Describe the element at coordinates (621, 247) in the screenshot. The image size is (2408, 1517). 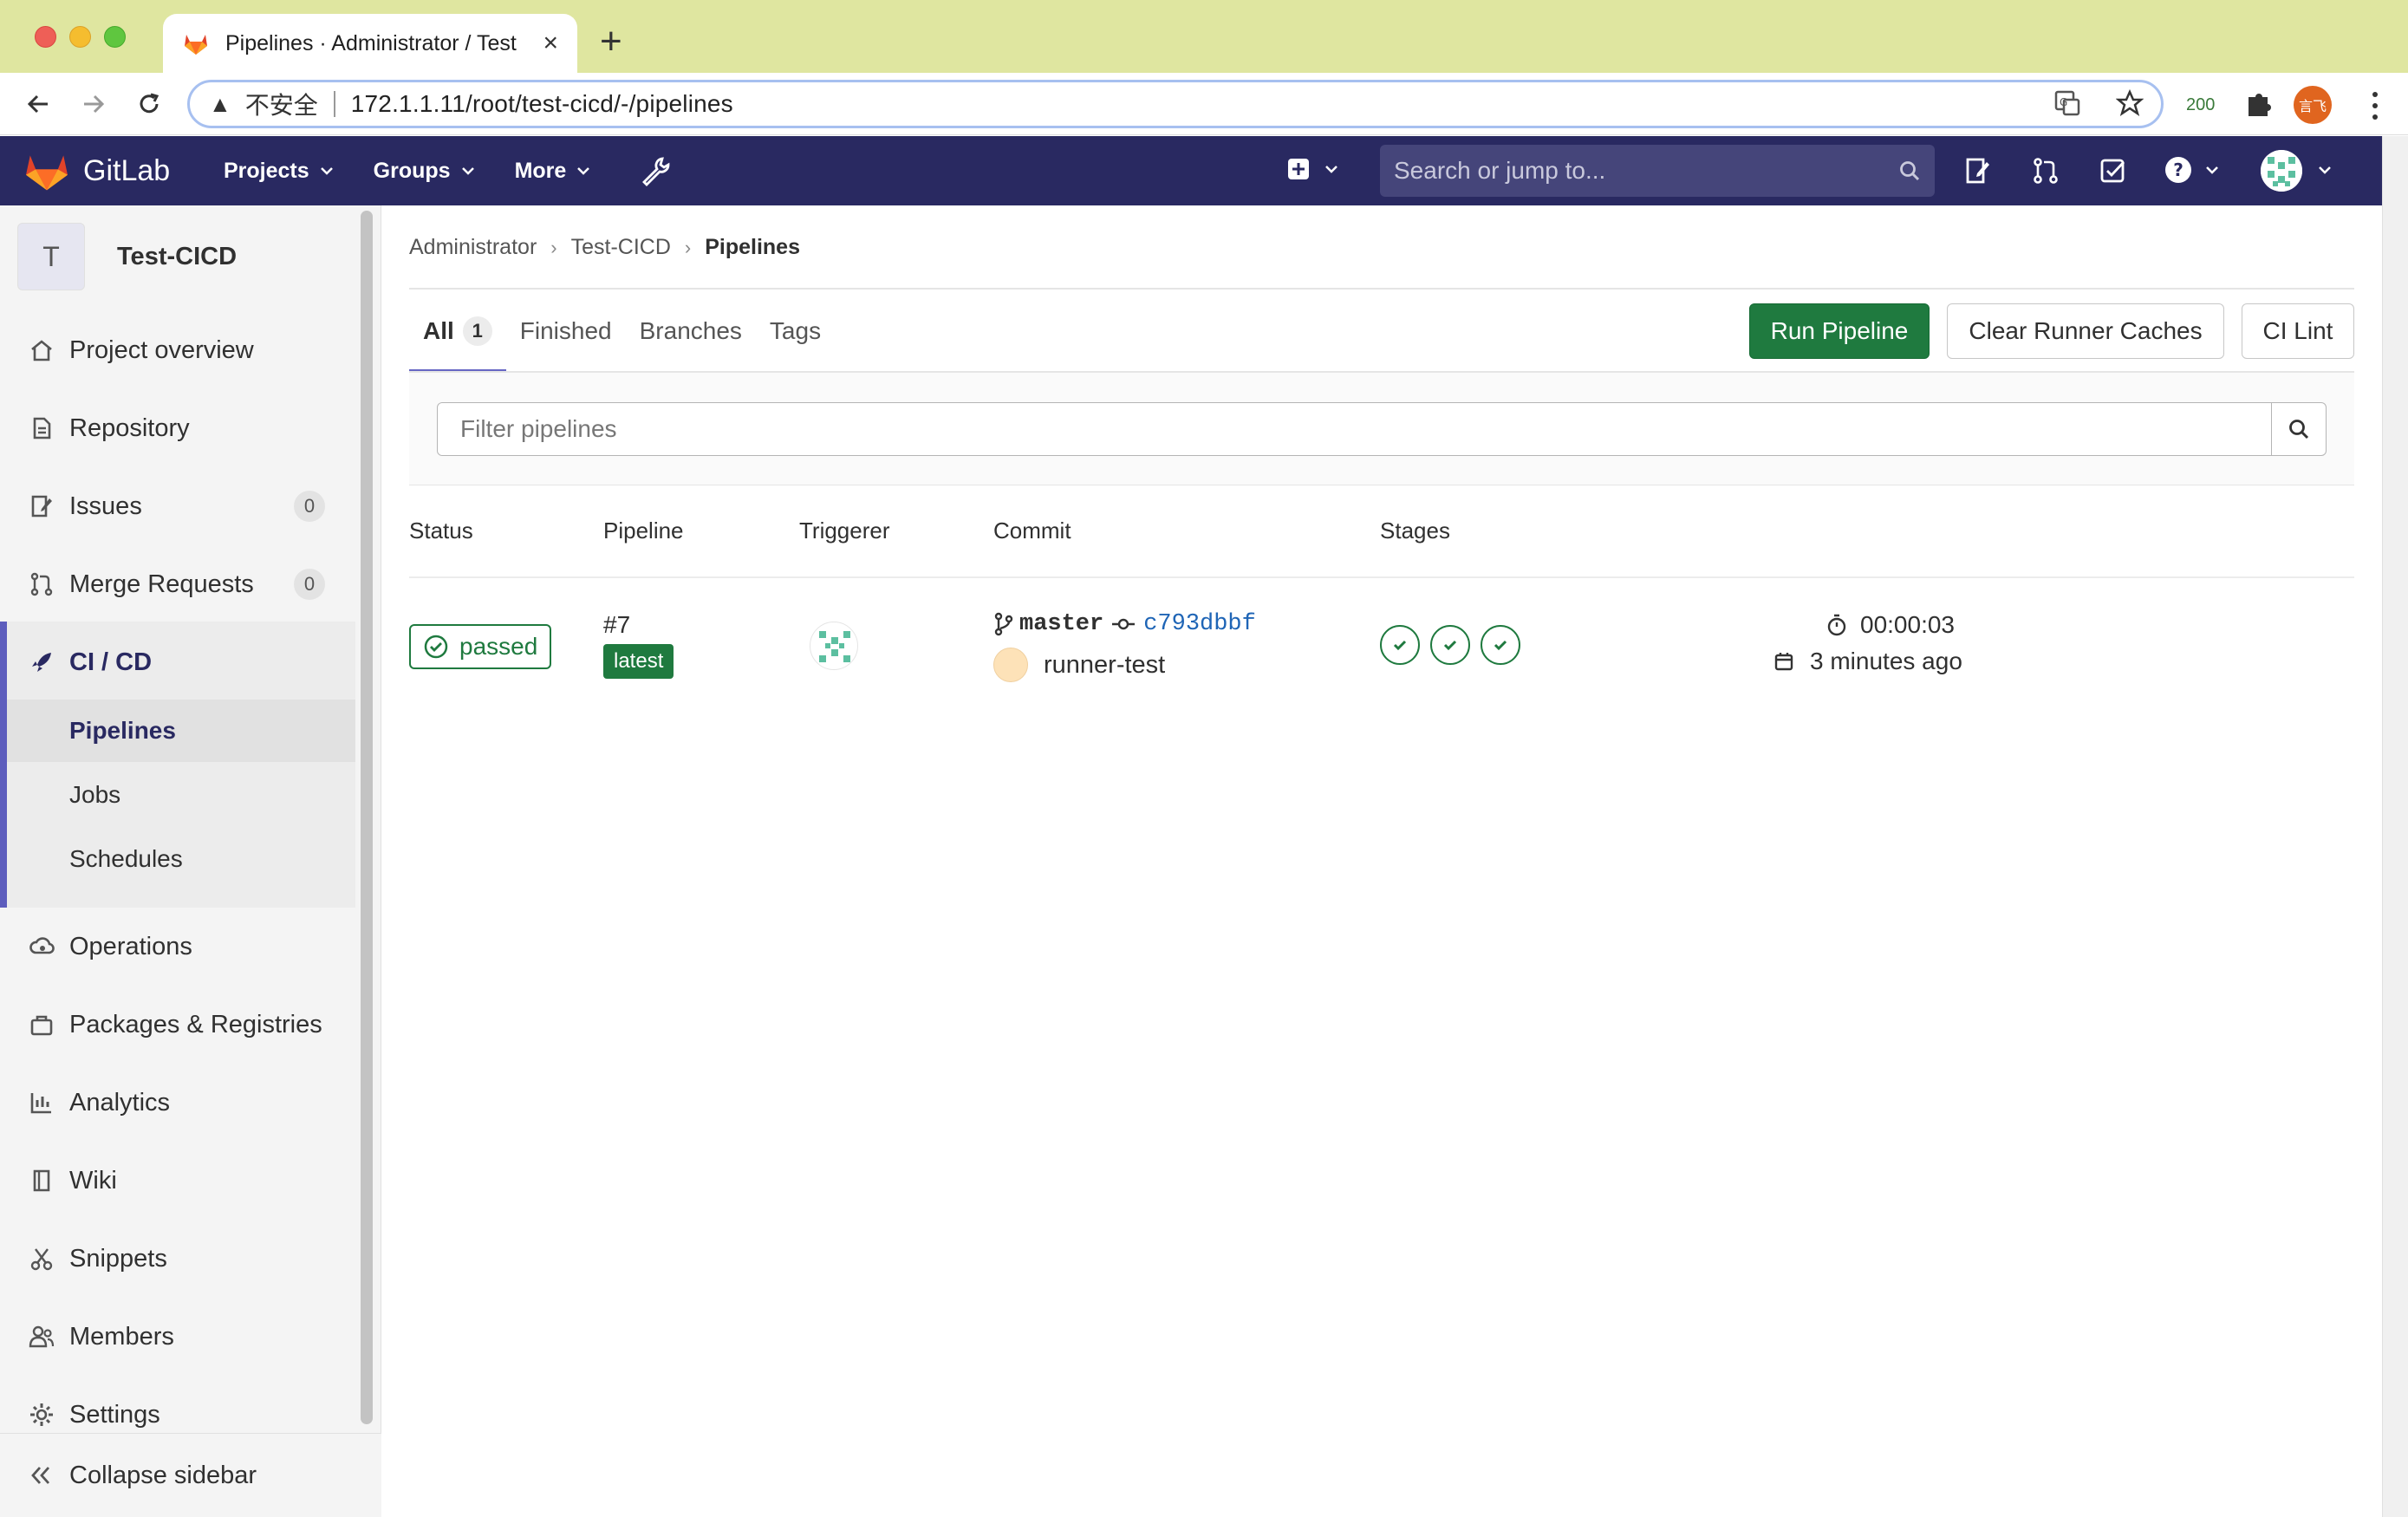
I see `breadcrumb-project: Test-CICD` at that location.